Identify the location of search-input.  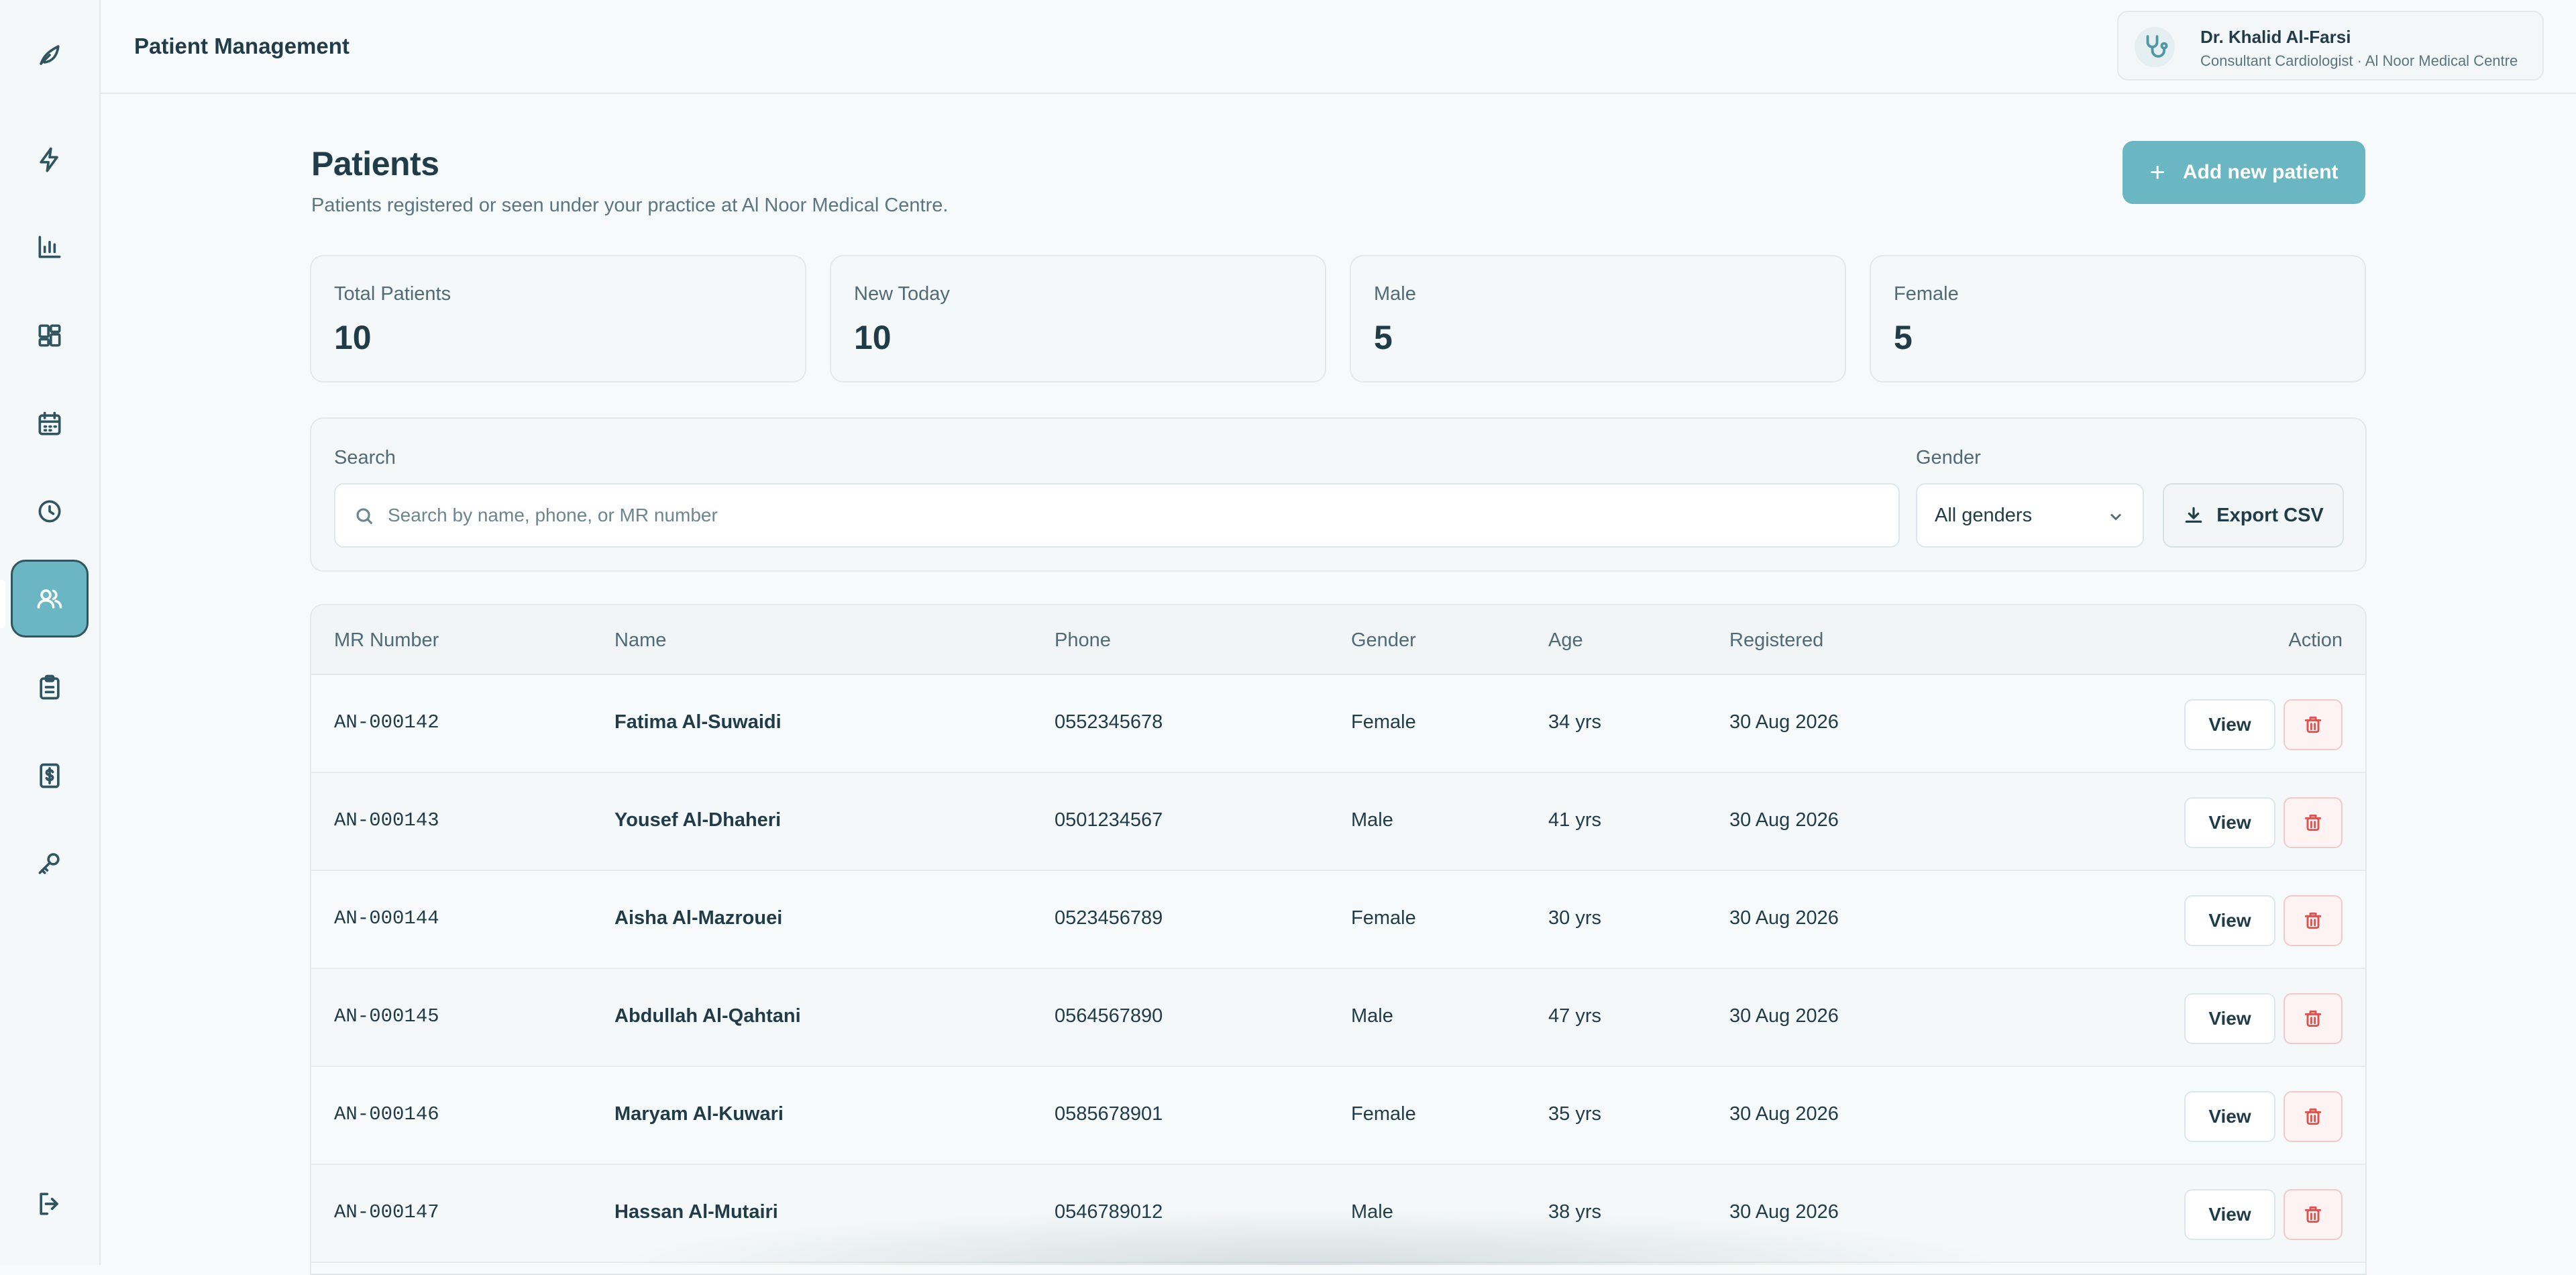
(1134, 515).